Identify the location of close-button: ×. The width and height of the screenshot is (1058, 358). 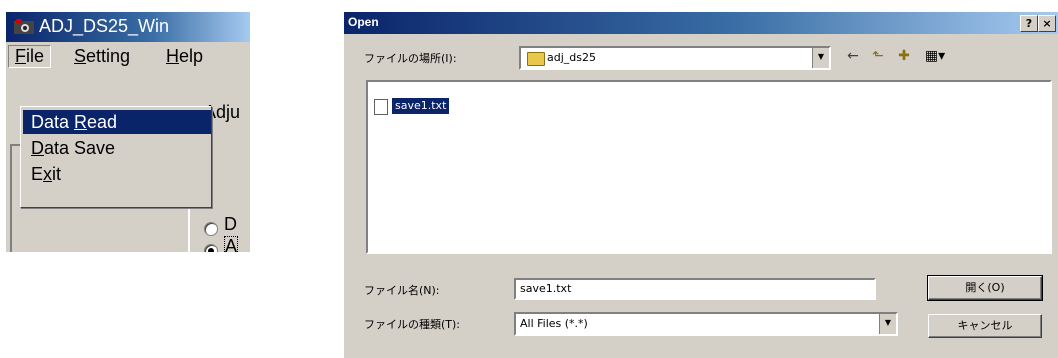
(1047, 23).